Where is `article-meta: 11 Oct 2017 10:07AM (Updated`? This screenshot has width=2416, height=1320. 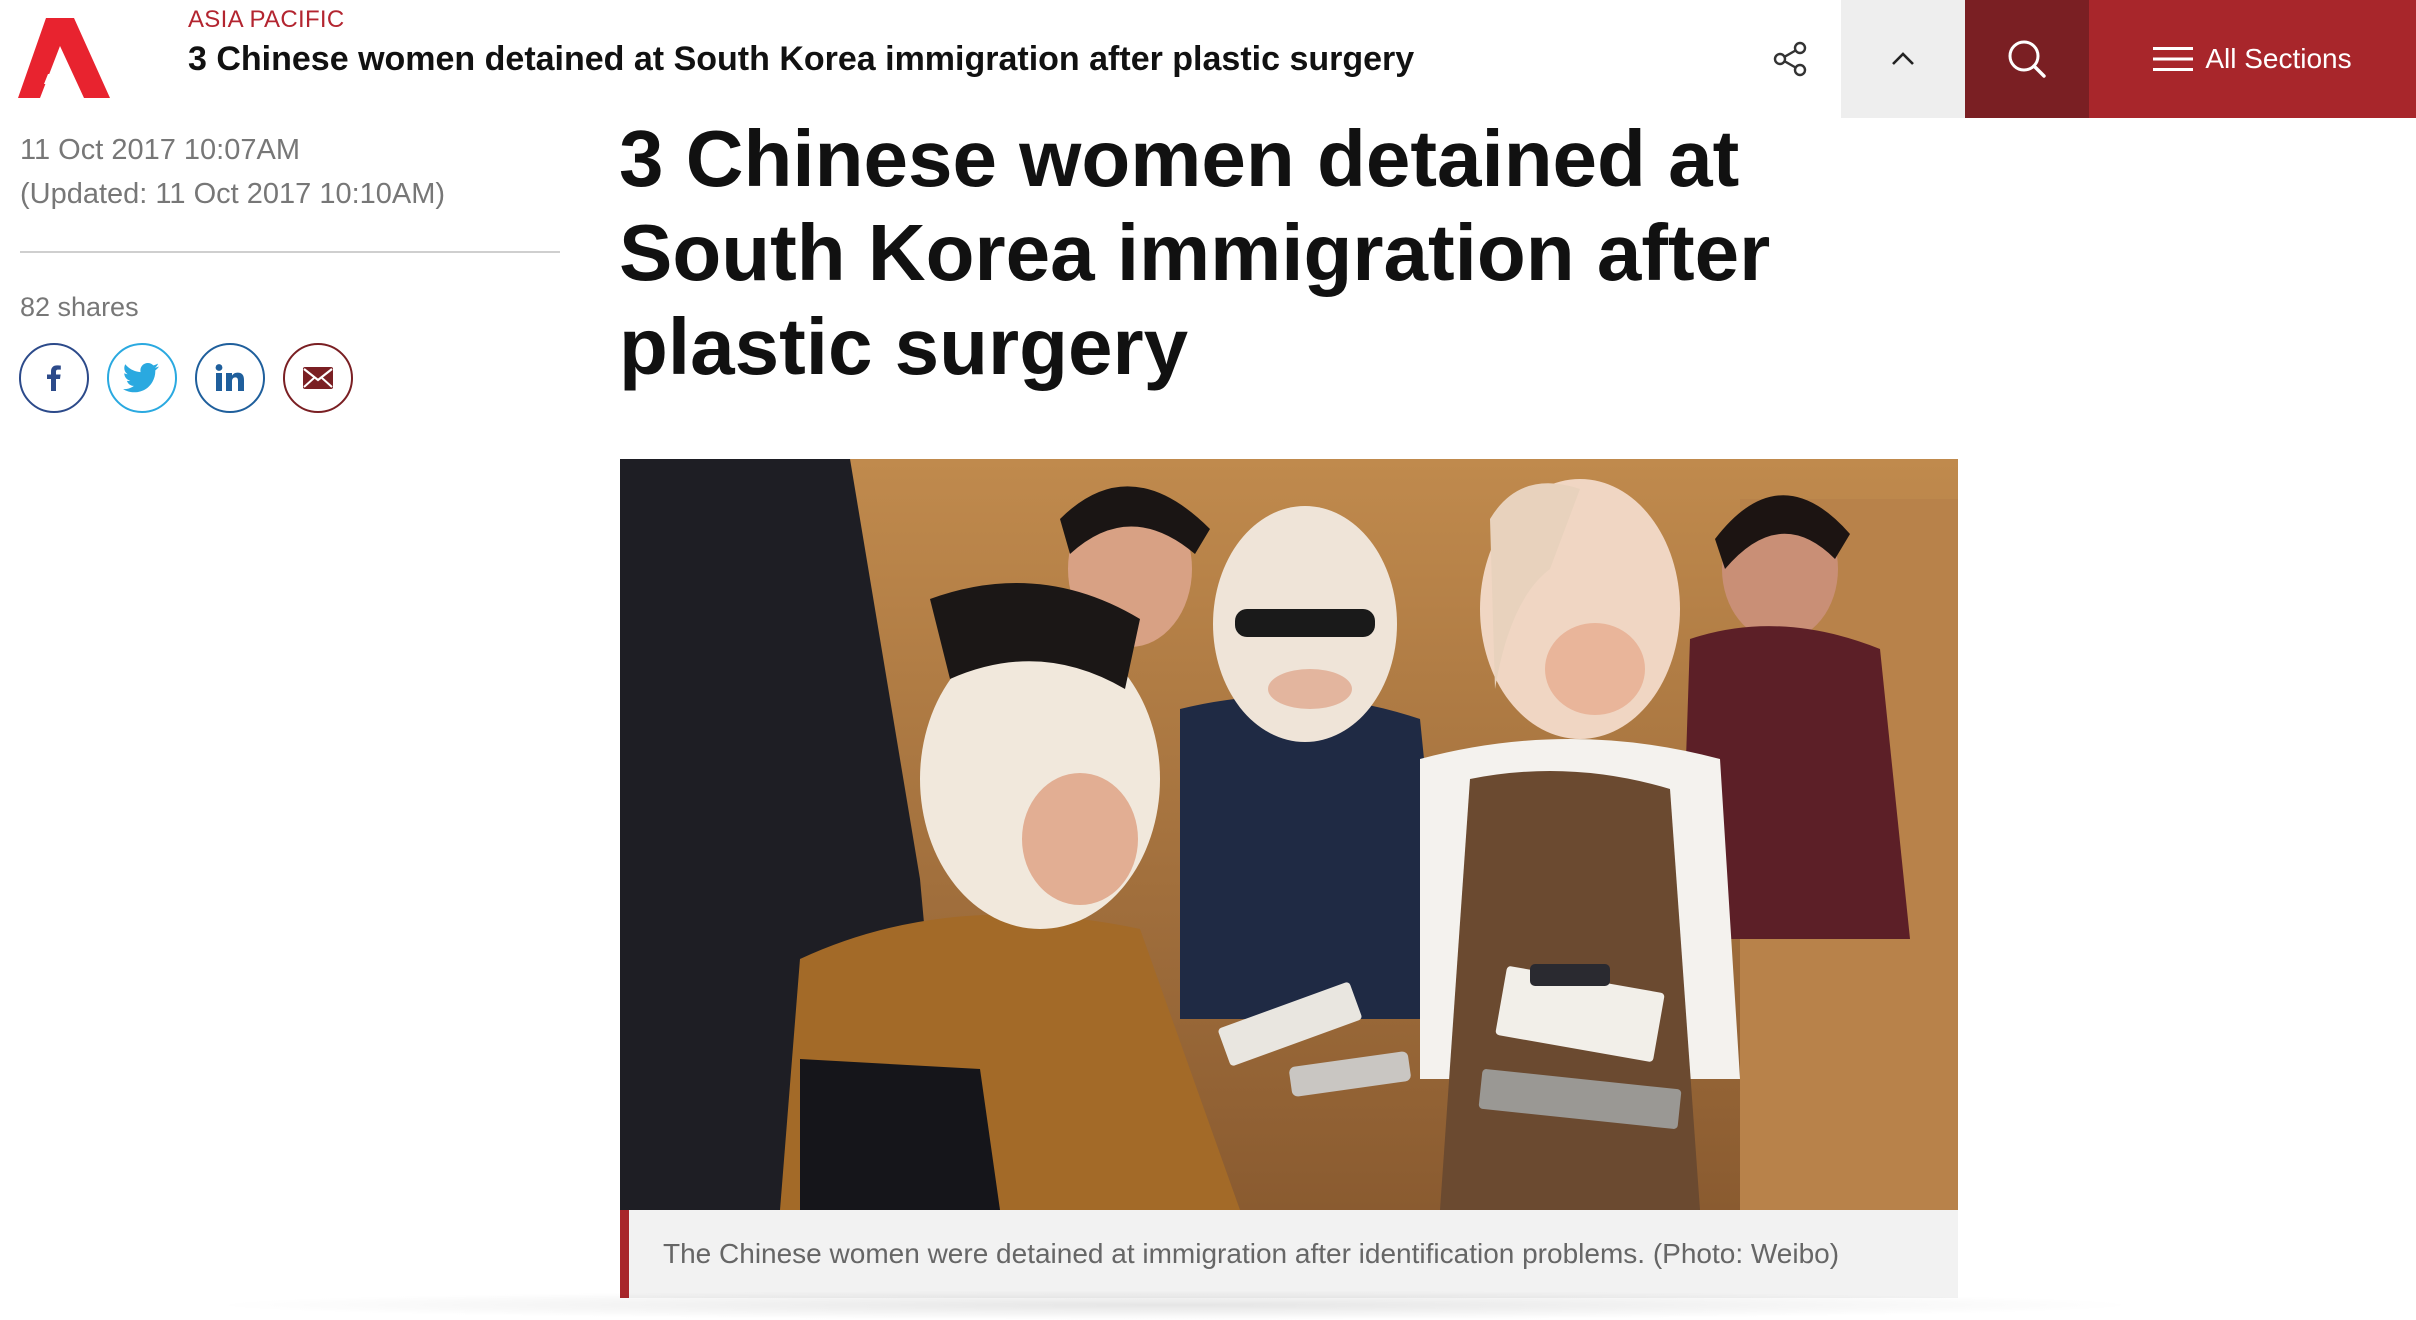 article-meta: 11 Oct 2017 10:07AM (Updated is located at coordinates (290, 172).